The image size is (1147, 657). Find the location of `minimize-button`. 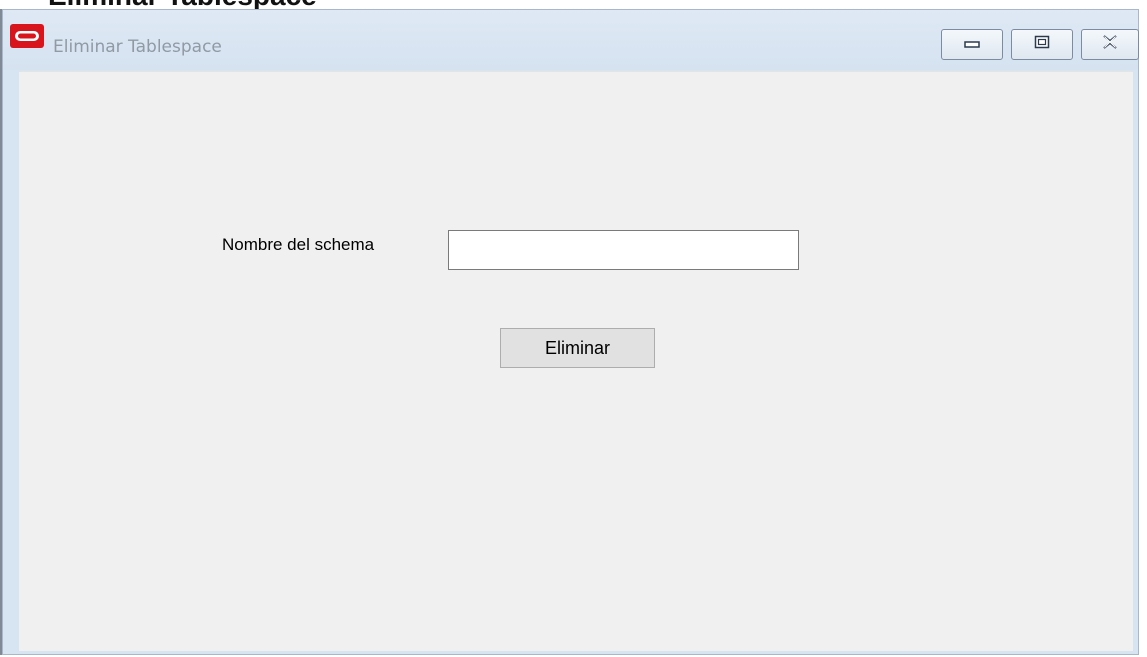

minimize-button is located at coordinates (972, 44).